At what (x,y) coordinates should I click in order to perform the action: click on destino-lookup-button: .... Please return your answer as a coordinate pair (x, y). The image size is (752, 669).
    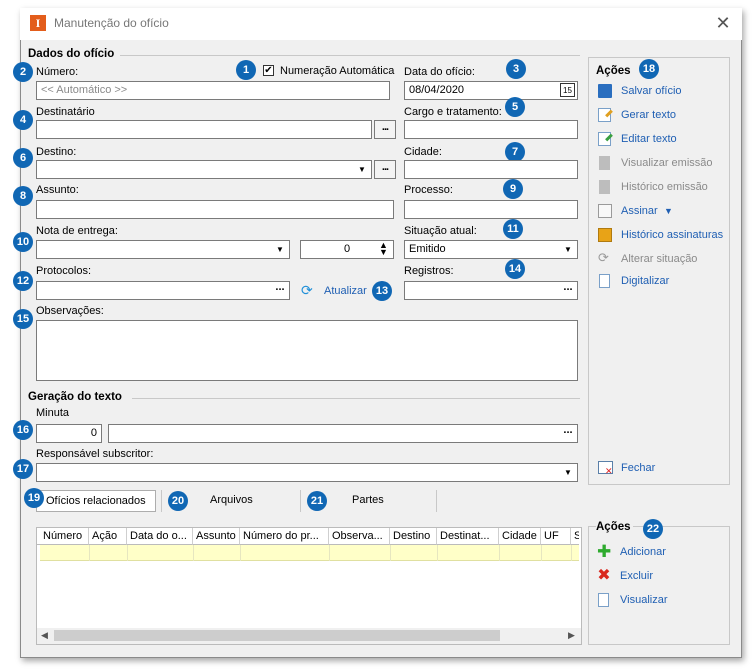
    Looking at the image, I should click on (385, 169).